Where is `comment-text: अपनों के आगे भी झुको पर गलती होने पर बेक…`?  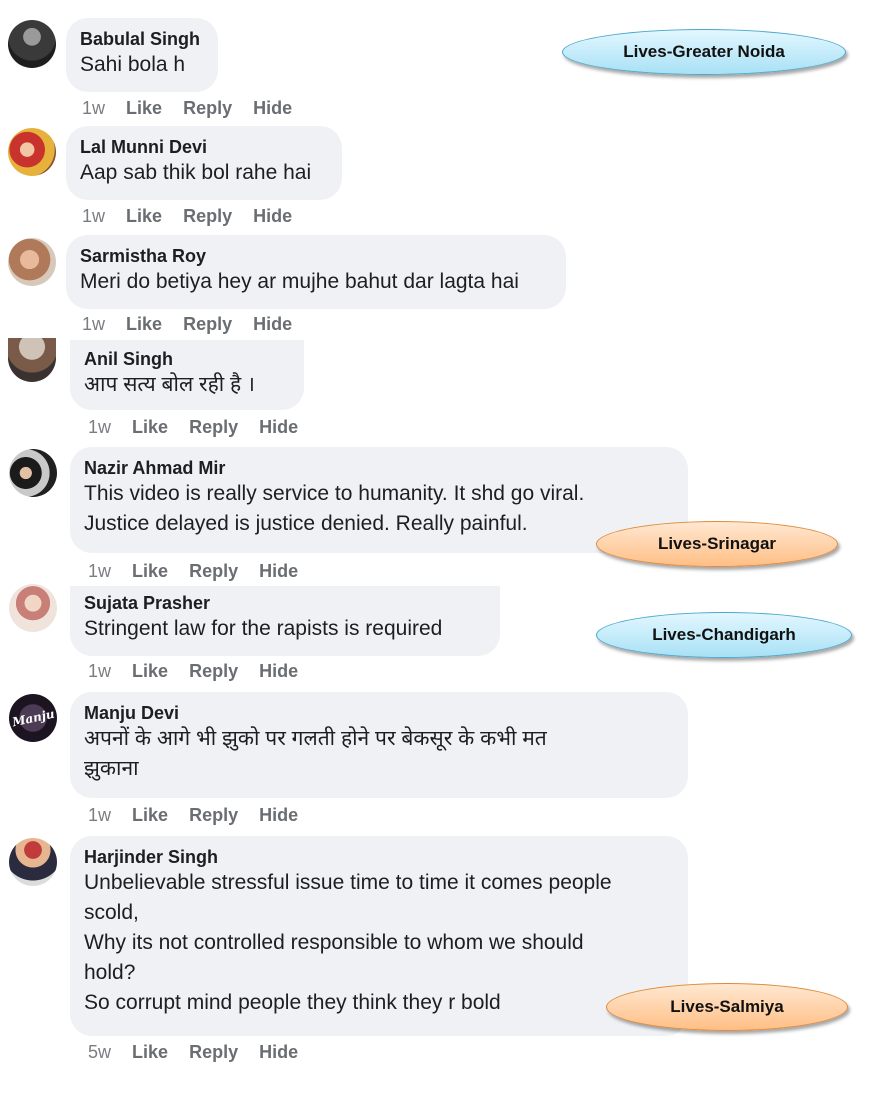
comment-text: अपनों के आगे भी झुको पर गलती होने पर बेक… is located at coordinates (315, 738).